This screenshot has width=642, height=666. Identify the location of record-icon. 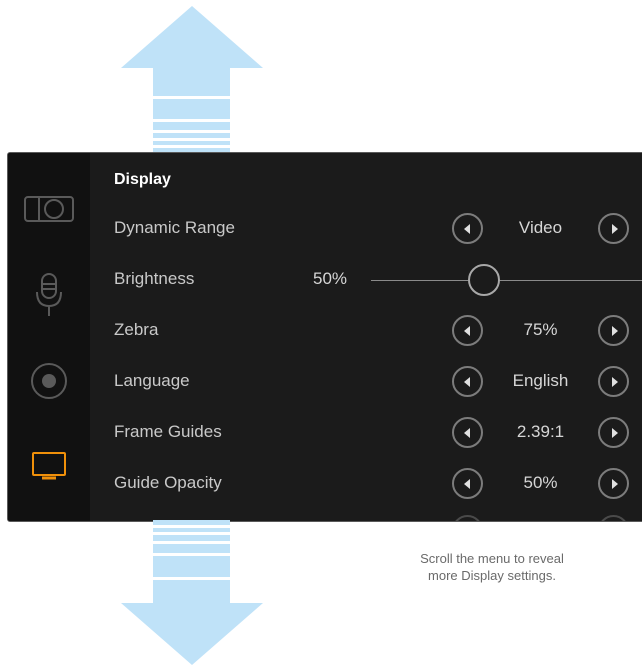
(49, 381).